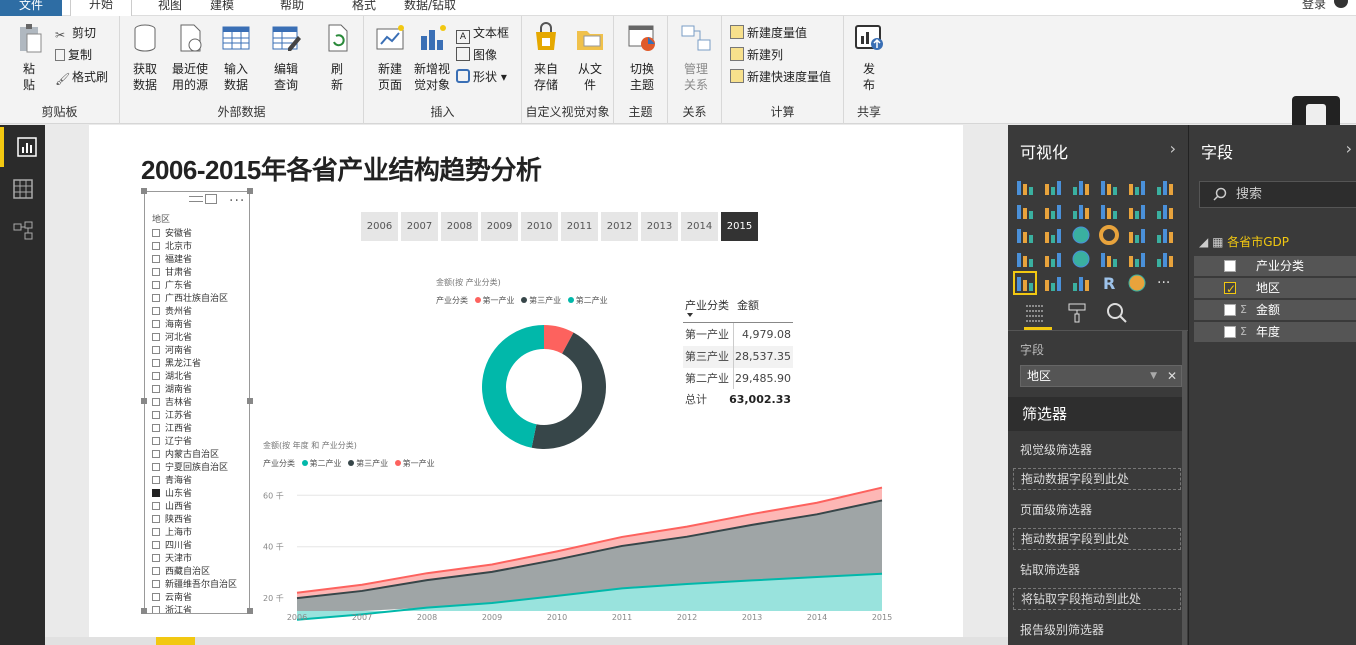 Image resolution: width=1356 pixels, height=645 pixels. What do you see at coordinates (1109, 259) in the screenshot?
I see `card-icon` at bounding box center [1109, 259].